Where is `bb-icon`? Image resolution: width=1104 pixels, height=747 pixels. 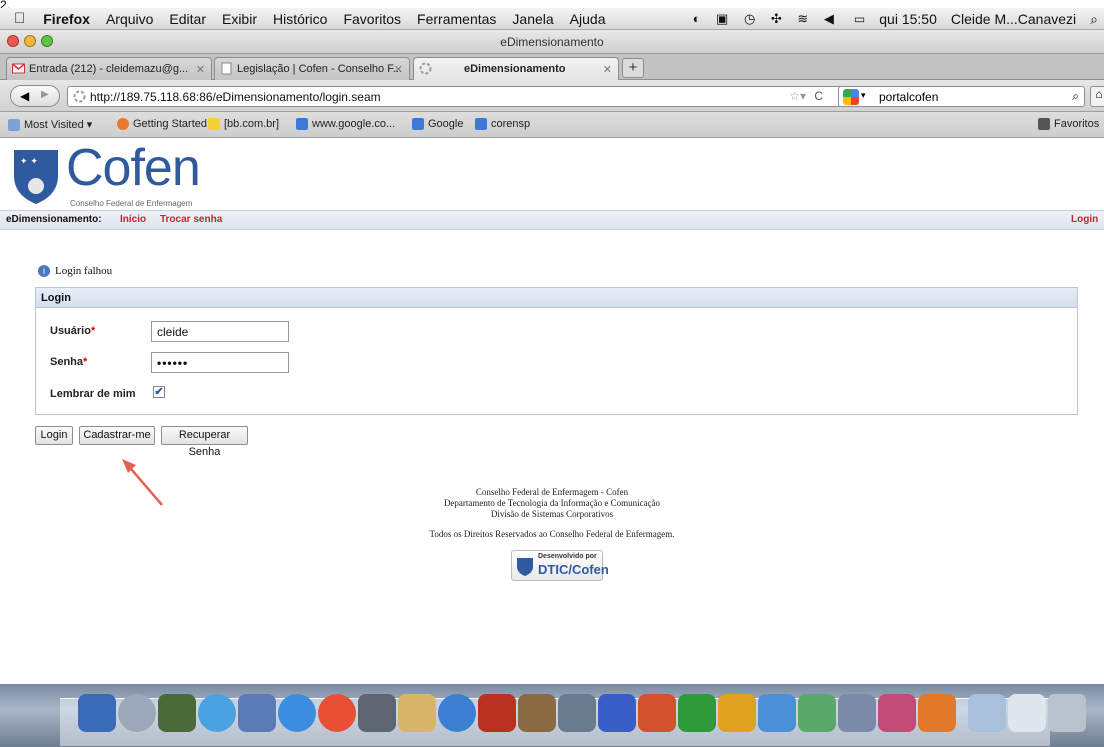 bb-icon is located at coordinates (214, 124).